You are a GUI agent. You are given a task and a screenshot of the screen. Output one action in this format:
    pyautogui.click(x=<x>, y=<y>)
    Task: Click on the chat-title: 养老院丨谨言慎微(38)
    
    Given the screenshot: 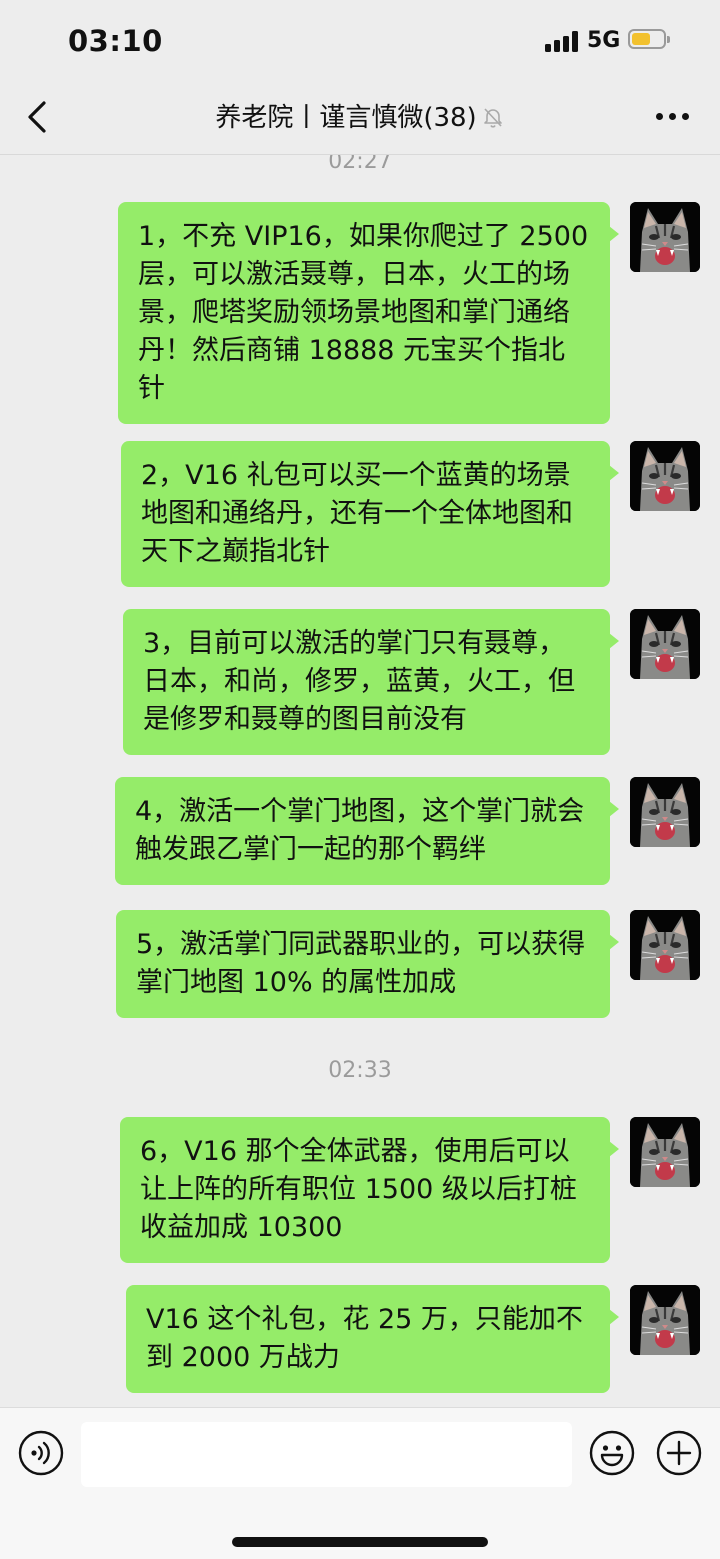 What is the action you would take?
    pyautogui.click(x=346, y=118)
    